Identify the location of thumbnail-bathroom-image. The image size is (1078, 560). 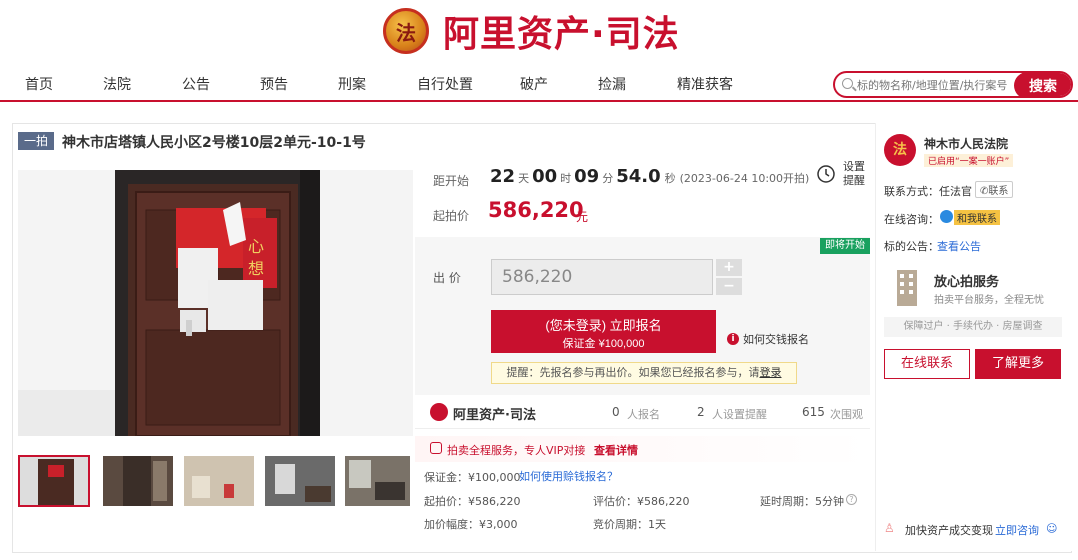
(219, 481).